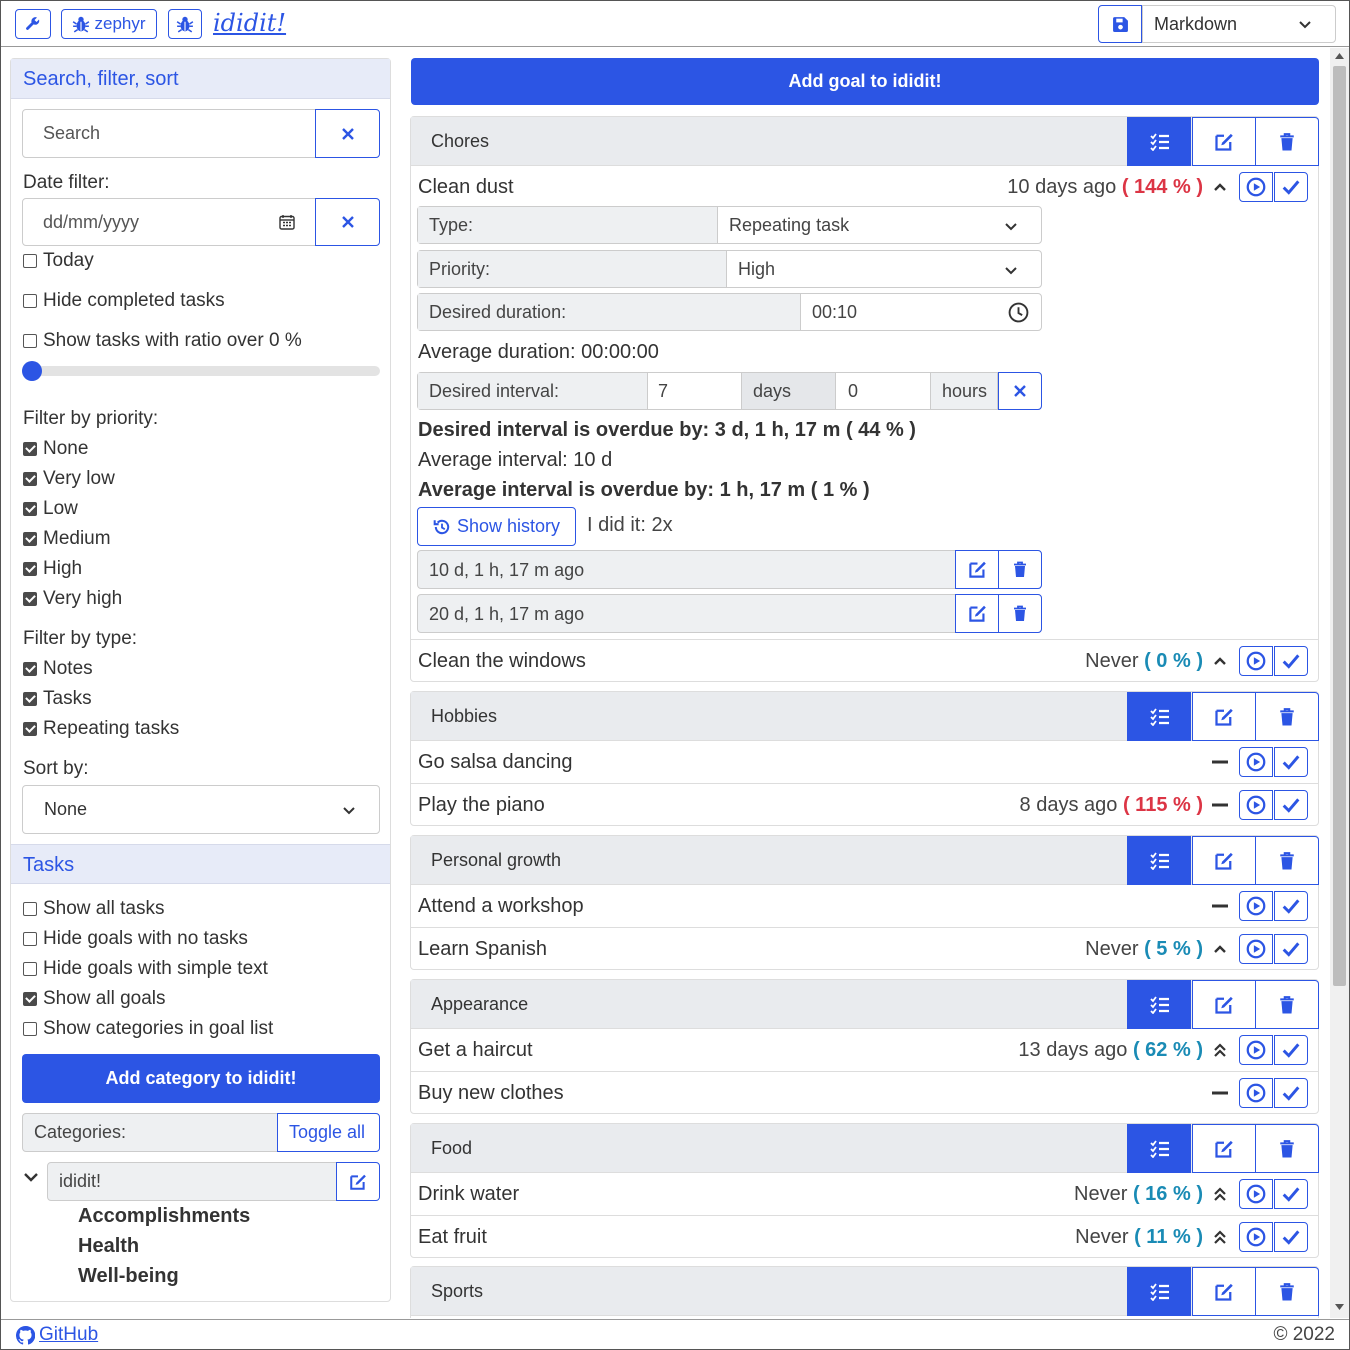 The width and height of the screenshot is (1350, 1350). What do you see at coordinates (729, 312) in the screenshot?
I see `desired-duration-input: Desired duration: 00:10` at bounding box center [729, 312].